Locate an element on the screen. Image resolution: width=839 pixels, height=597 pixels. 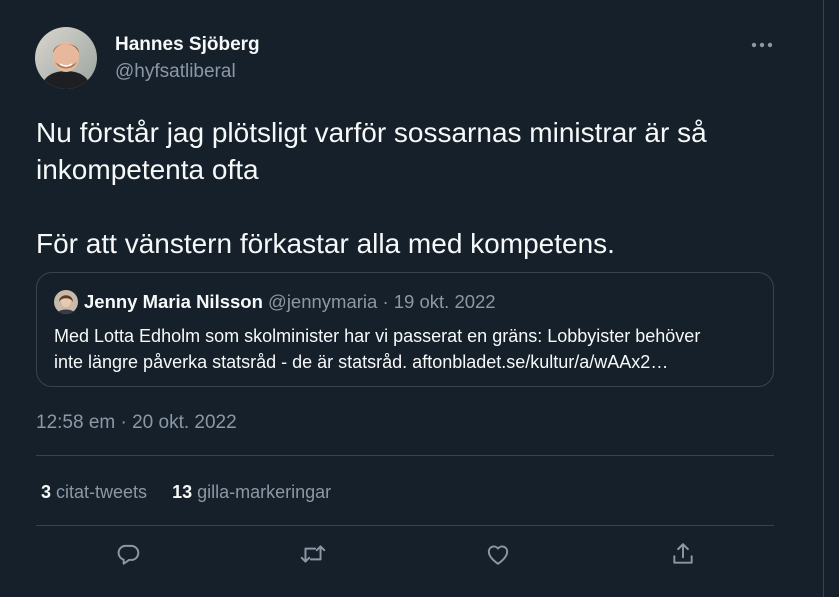
likes-label: gilla-markeringar is located at coordinates (264, 492).